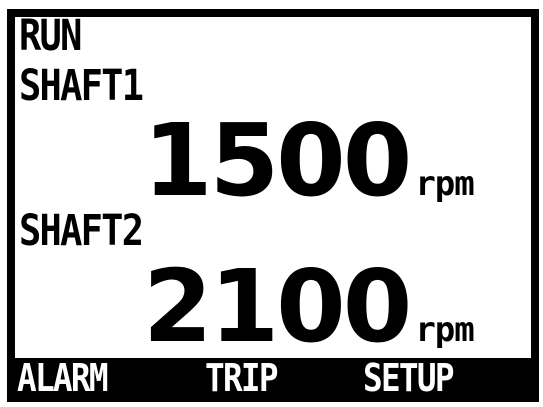 The width and height of the screenshot is (543, 407). I want to click on setup-softkey: SETUP, so click(409, 376).